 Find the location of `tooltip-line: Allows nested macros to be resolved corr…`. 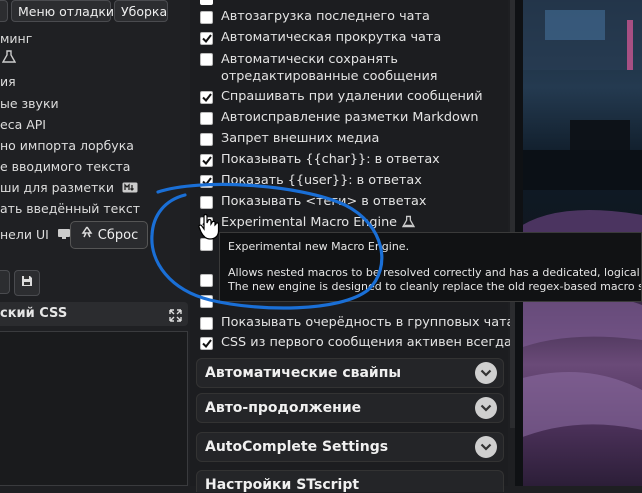

tooltip-line: Allows nested macros to be resolved corr… is located at coordinates (435, 272).